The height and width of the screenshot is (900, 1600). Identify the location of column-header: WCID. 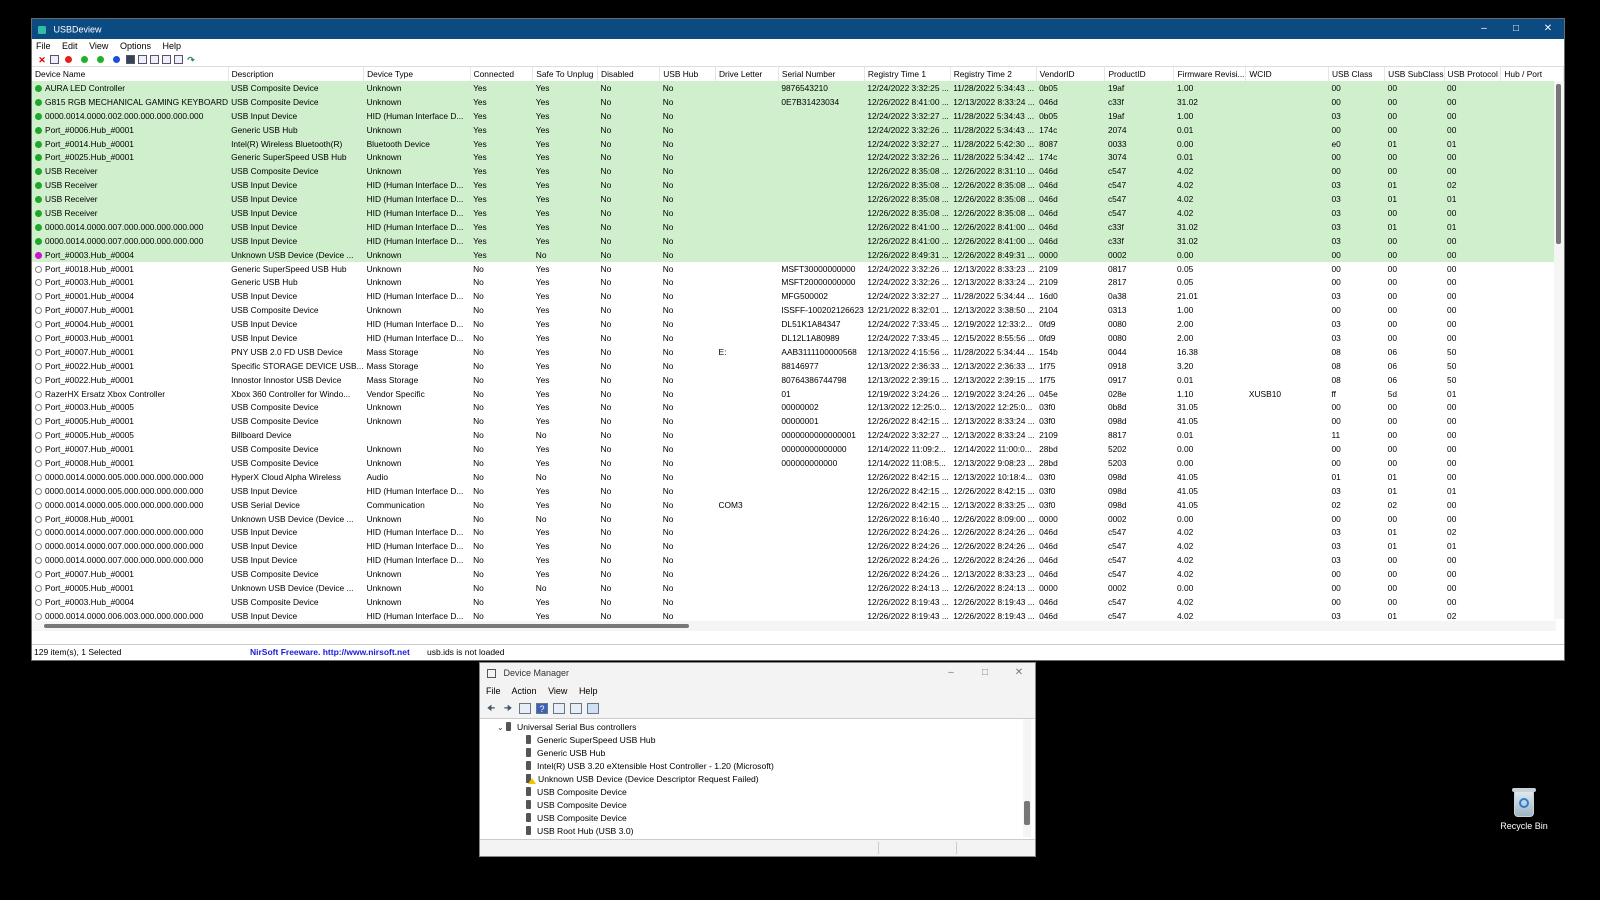
(1287, 74).